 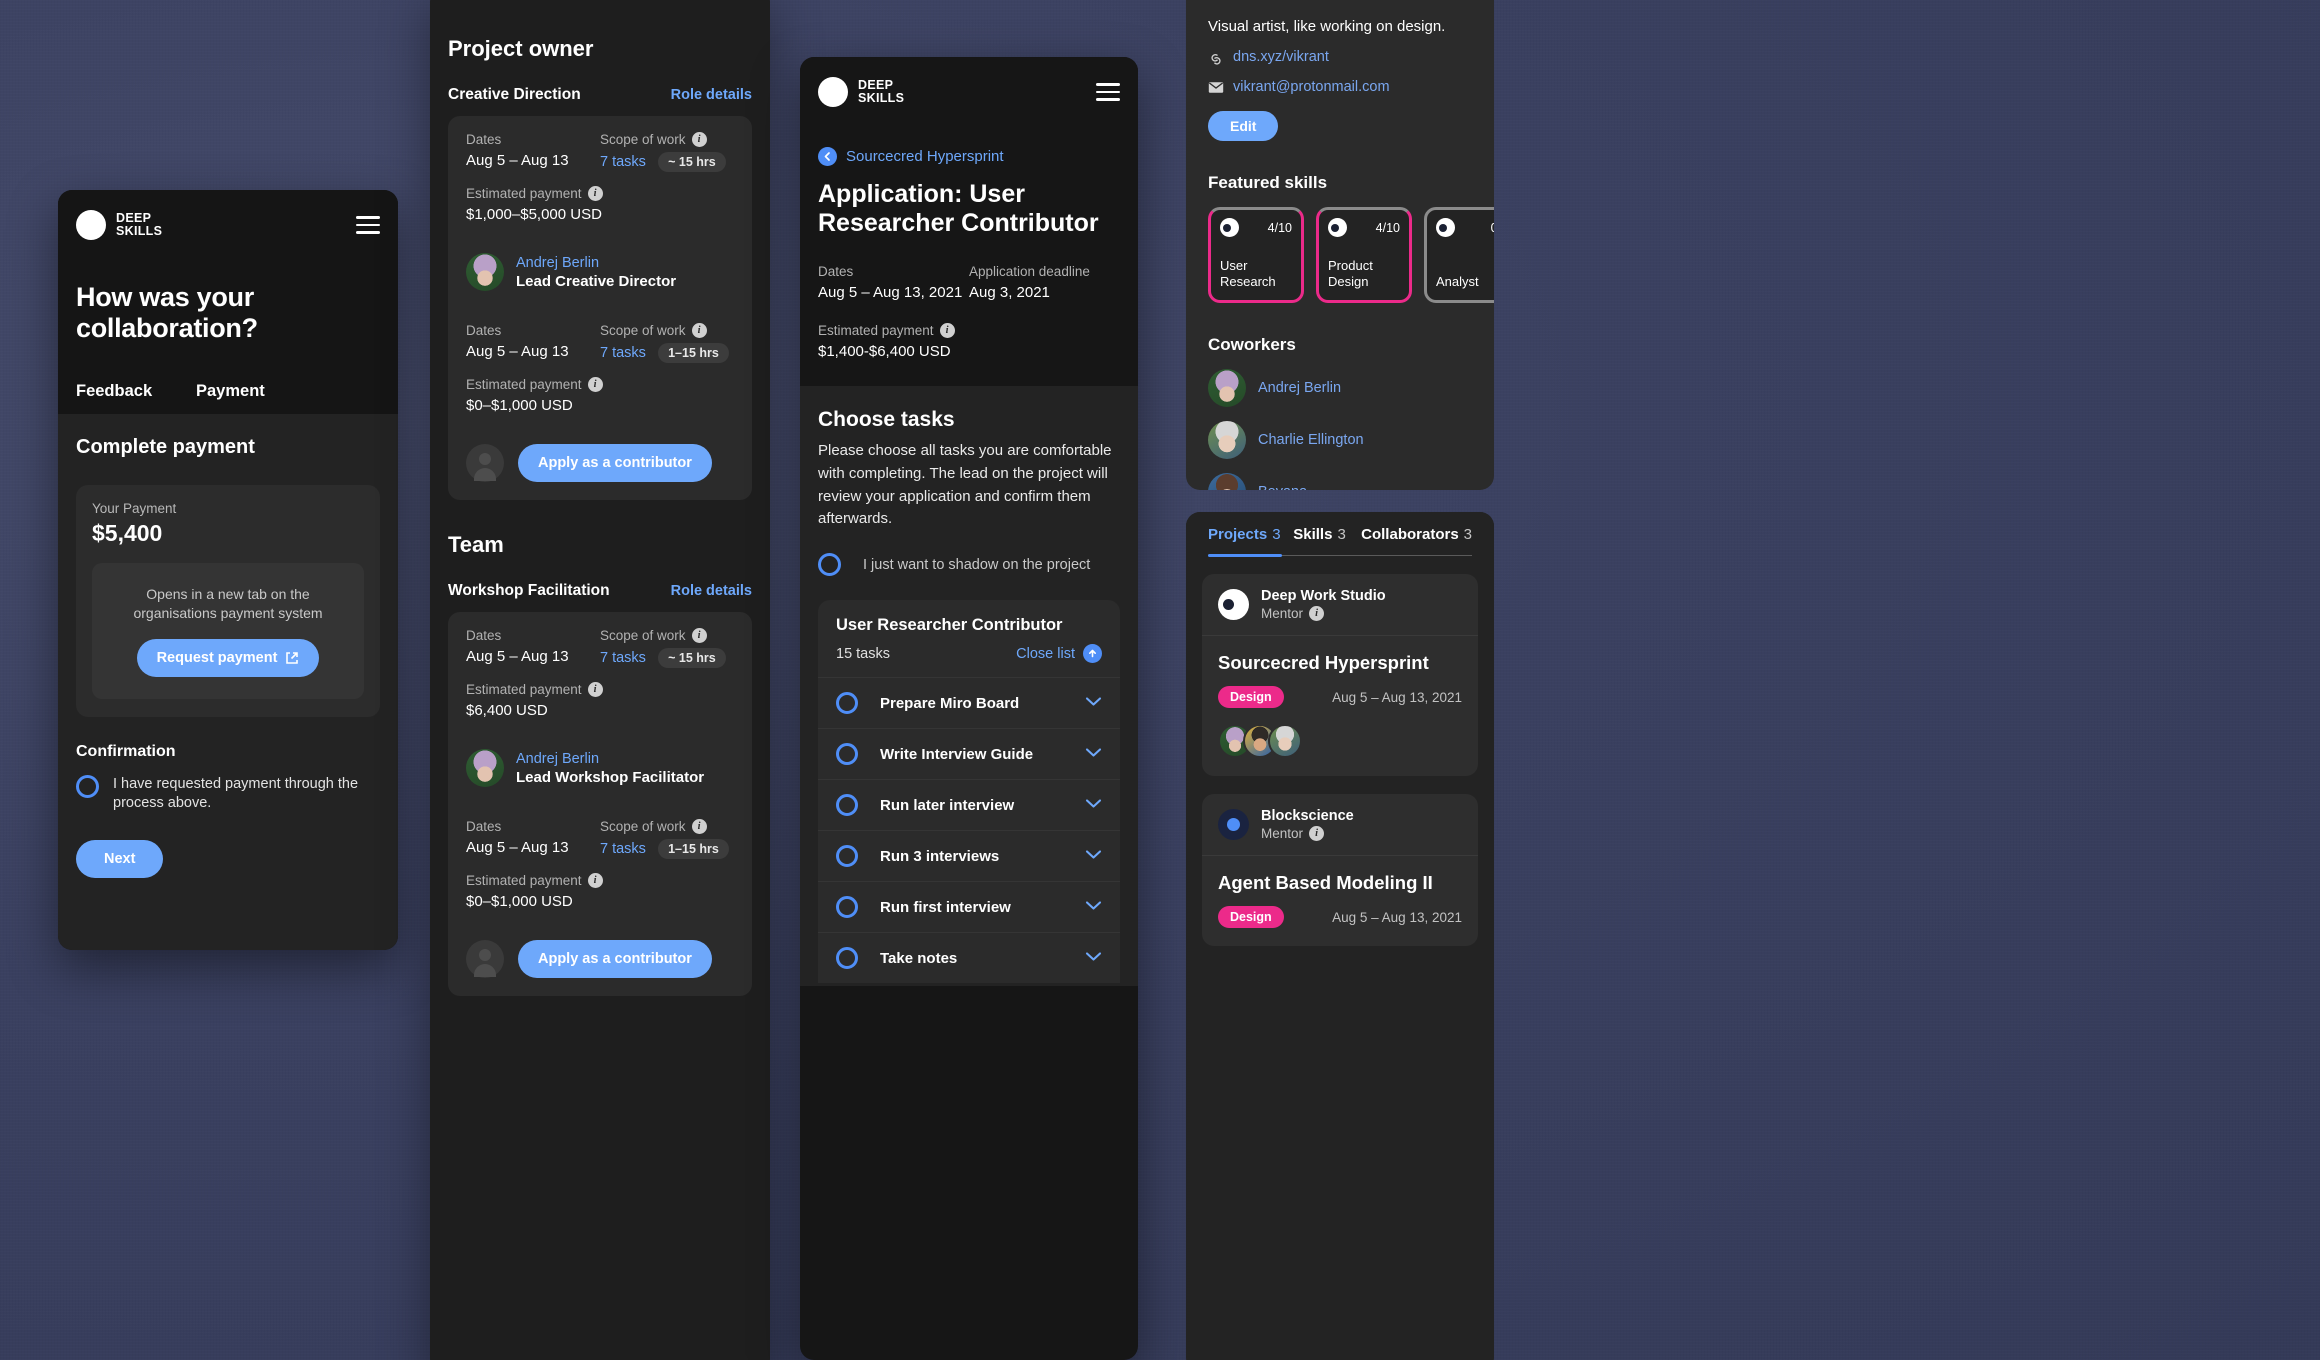 I want to click on skill-card-user-research: 4/10 User Research, so click(x=1256, y=255).